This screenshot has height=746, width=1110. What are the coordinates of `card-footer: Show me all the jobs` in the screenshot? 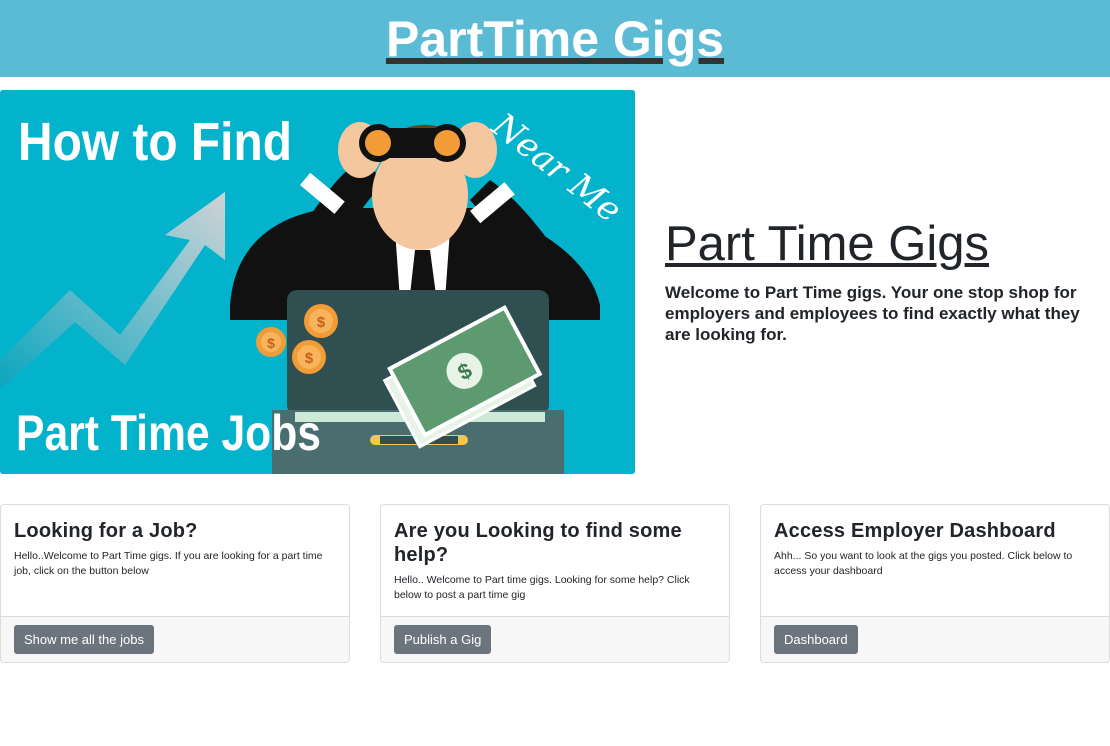 It's located at (175, 639).